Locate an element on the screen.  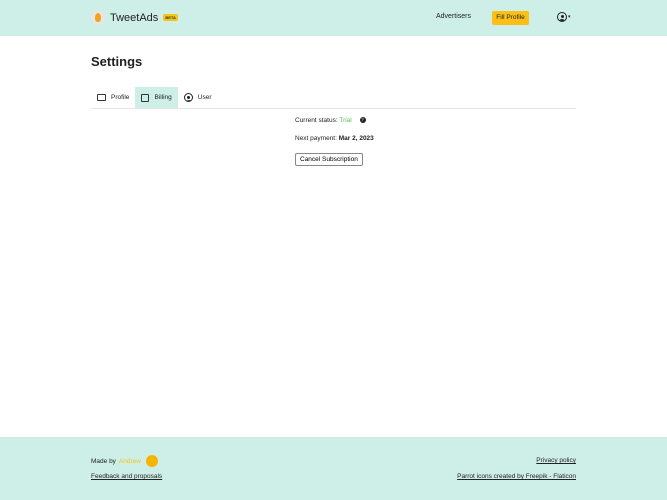
tab-label: Billing is located at coordinates (163, 97).